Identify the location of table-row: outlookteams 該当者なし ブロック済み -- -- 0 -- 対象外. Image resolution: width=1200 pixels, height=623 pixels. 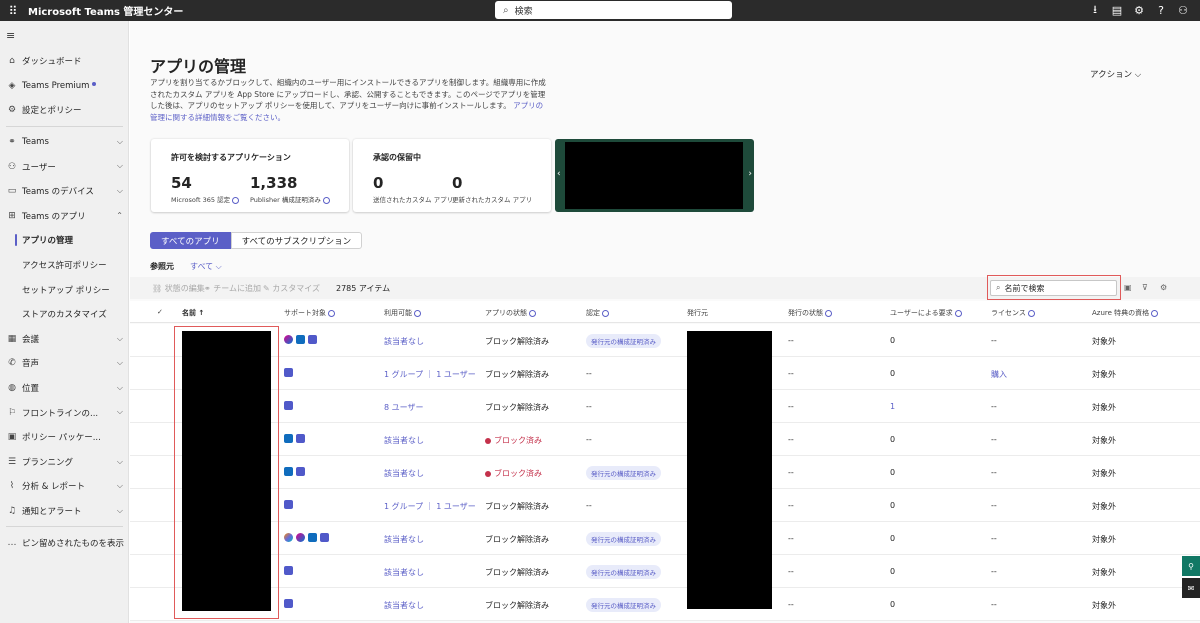
(665, 439).